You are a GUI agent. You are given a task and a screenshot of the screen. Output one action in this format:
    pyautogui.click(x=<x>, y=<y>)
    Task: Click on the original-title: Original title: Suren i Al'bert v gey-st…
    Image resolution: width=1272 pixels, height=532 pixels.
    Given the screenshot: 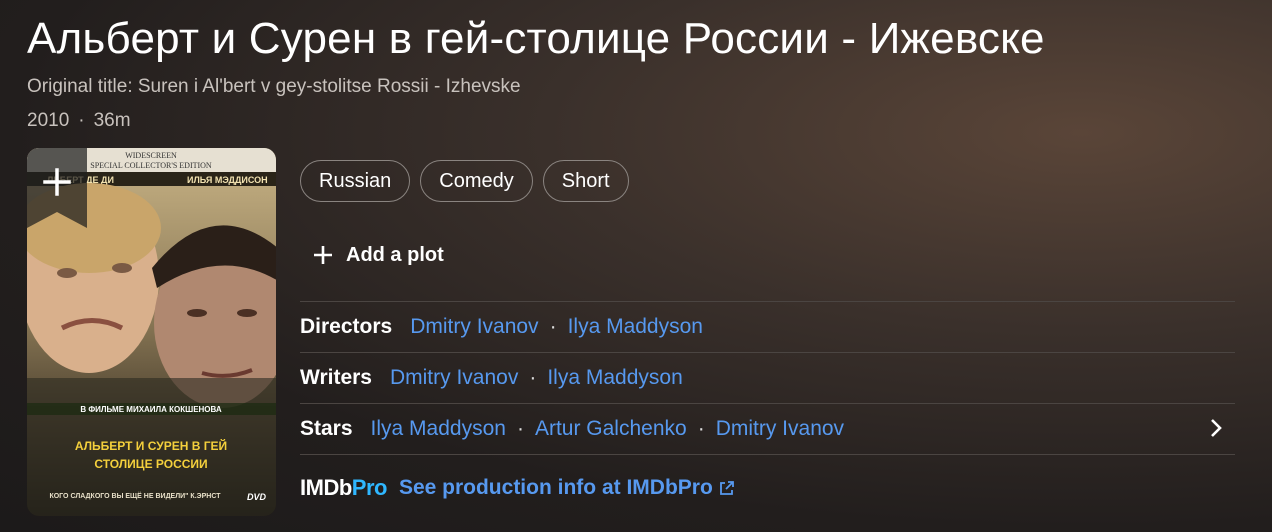 What is the action you would take?
    pyautogui.click(x=274, y=86)
    